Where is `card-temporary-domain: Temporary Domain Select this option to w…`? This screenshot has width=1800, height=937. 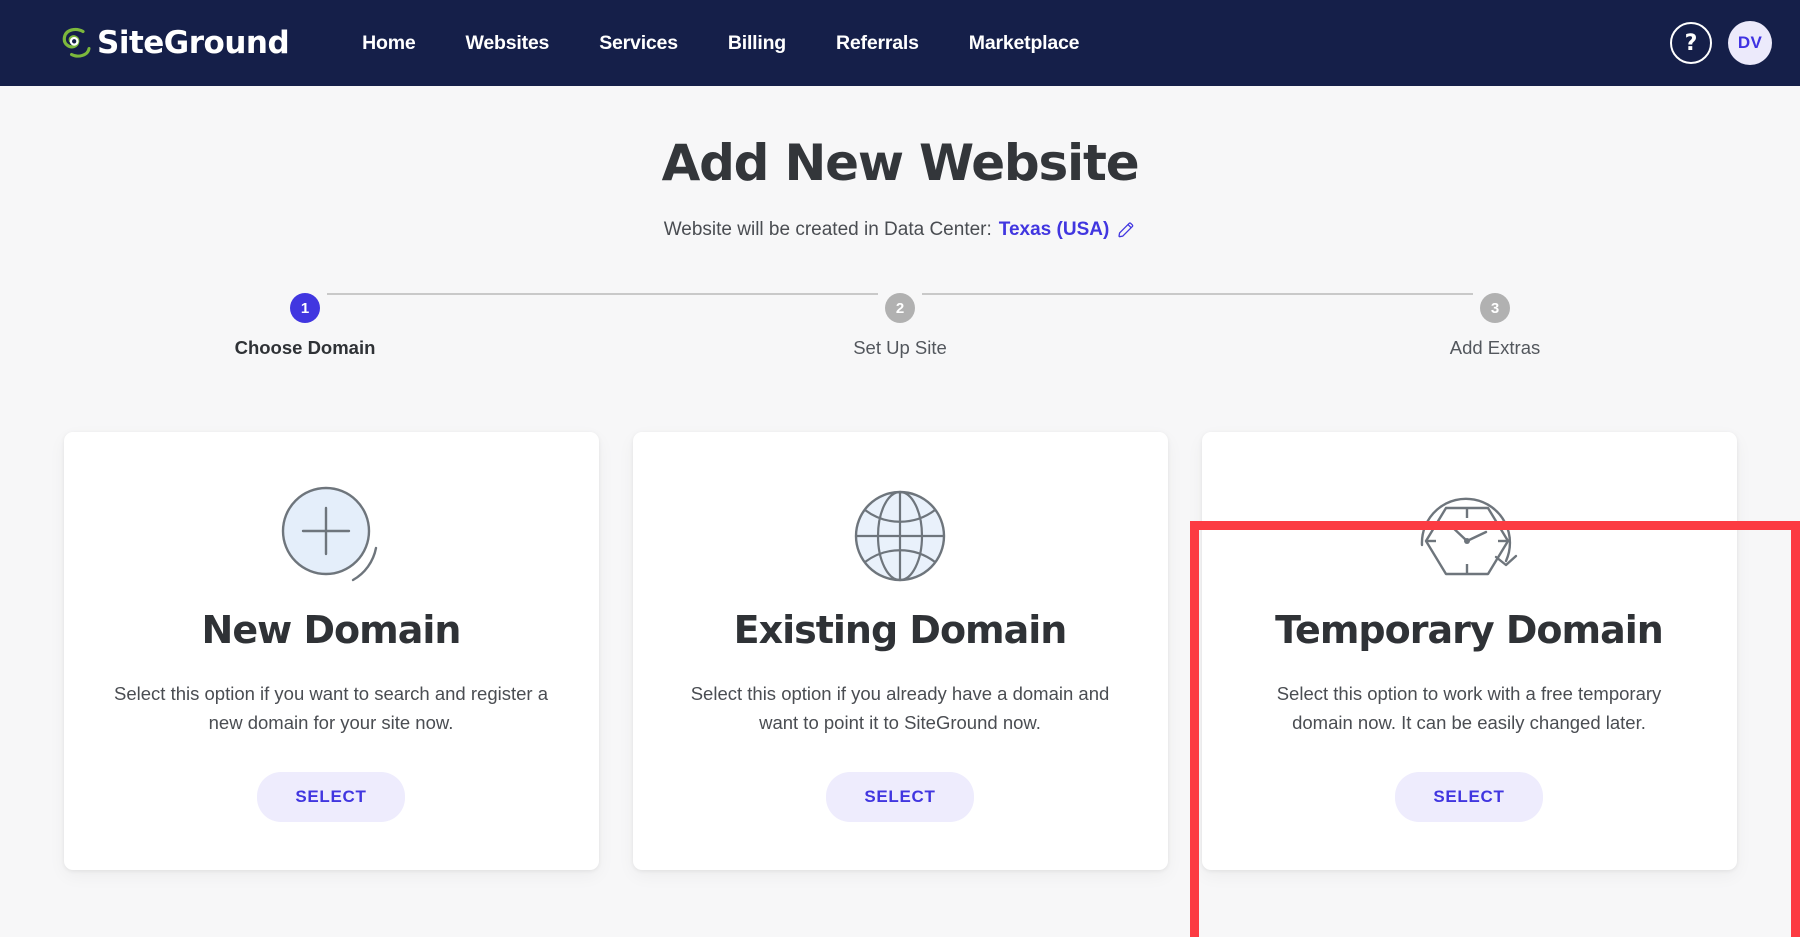 card-temporary-domain: Temporary Domain Select this option to w… is located at coordinates (1469, 651).